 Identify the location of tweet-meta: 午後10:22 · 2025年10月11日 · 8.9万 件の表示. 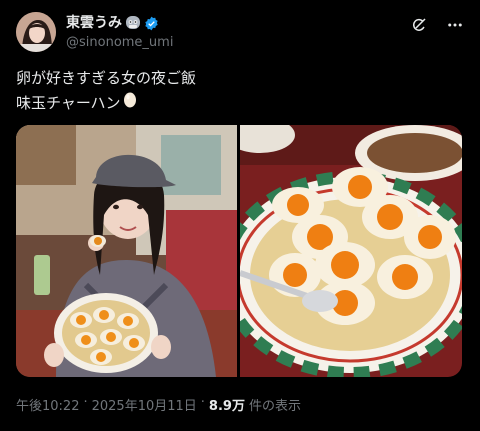
(158, 404).